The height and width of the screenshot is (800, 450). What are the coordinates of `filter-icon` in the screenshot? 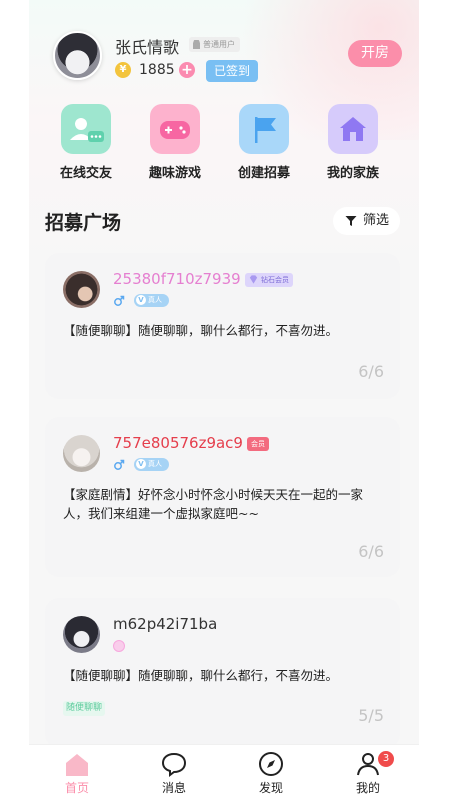 It's located at (351, 221).